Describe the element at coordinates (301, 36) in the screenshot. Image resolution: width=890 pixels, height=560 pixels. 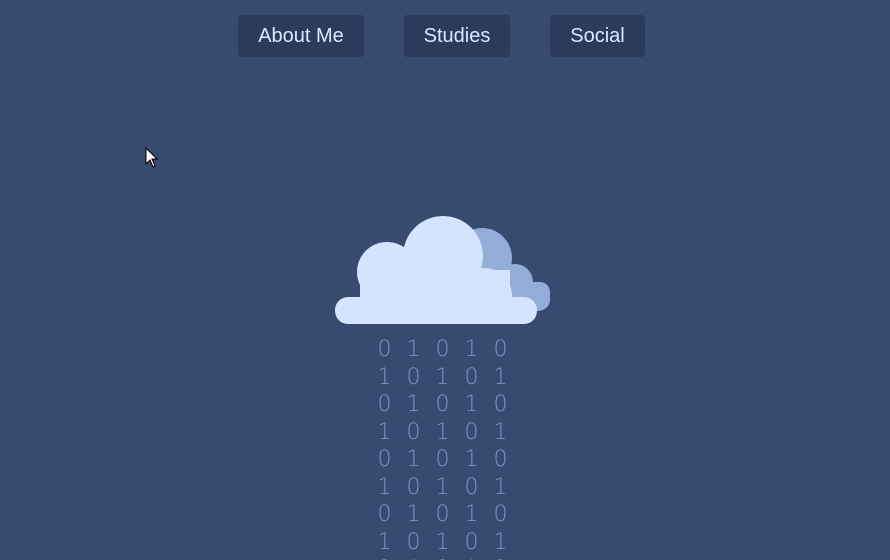
I see `nav-button-about-me: About Me` at that location.